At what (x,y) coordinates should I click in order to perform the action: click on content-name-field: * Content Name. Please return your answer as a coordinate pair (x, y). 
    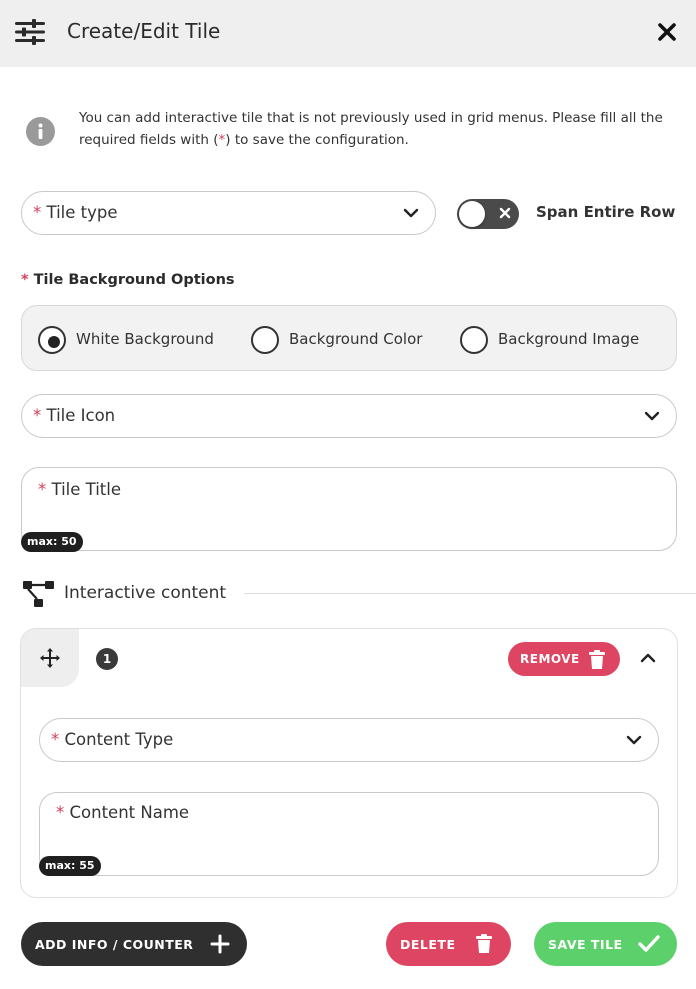
    Looking at the image, I should click on (349, 834).